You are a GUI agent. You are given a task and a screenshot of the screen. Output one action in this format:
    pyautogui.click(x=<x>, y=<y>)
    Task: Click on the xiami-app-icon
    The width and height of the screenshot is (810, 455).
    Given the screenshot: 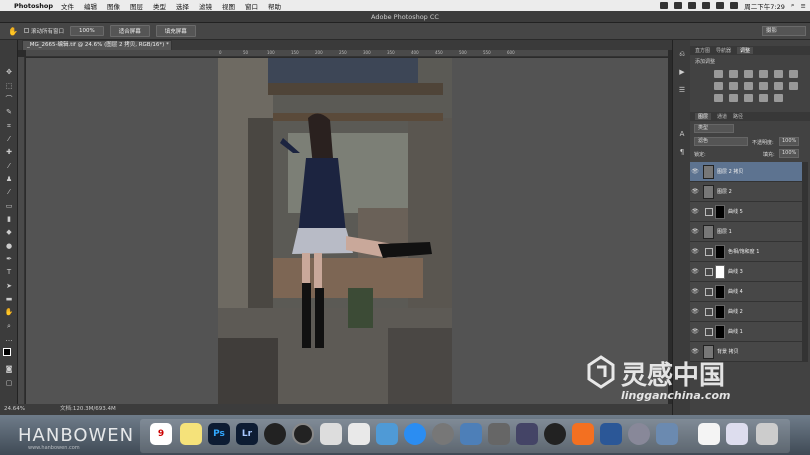 What is the action you would take?
    pyautogui.click(x=583, y=434)
    